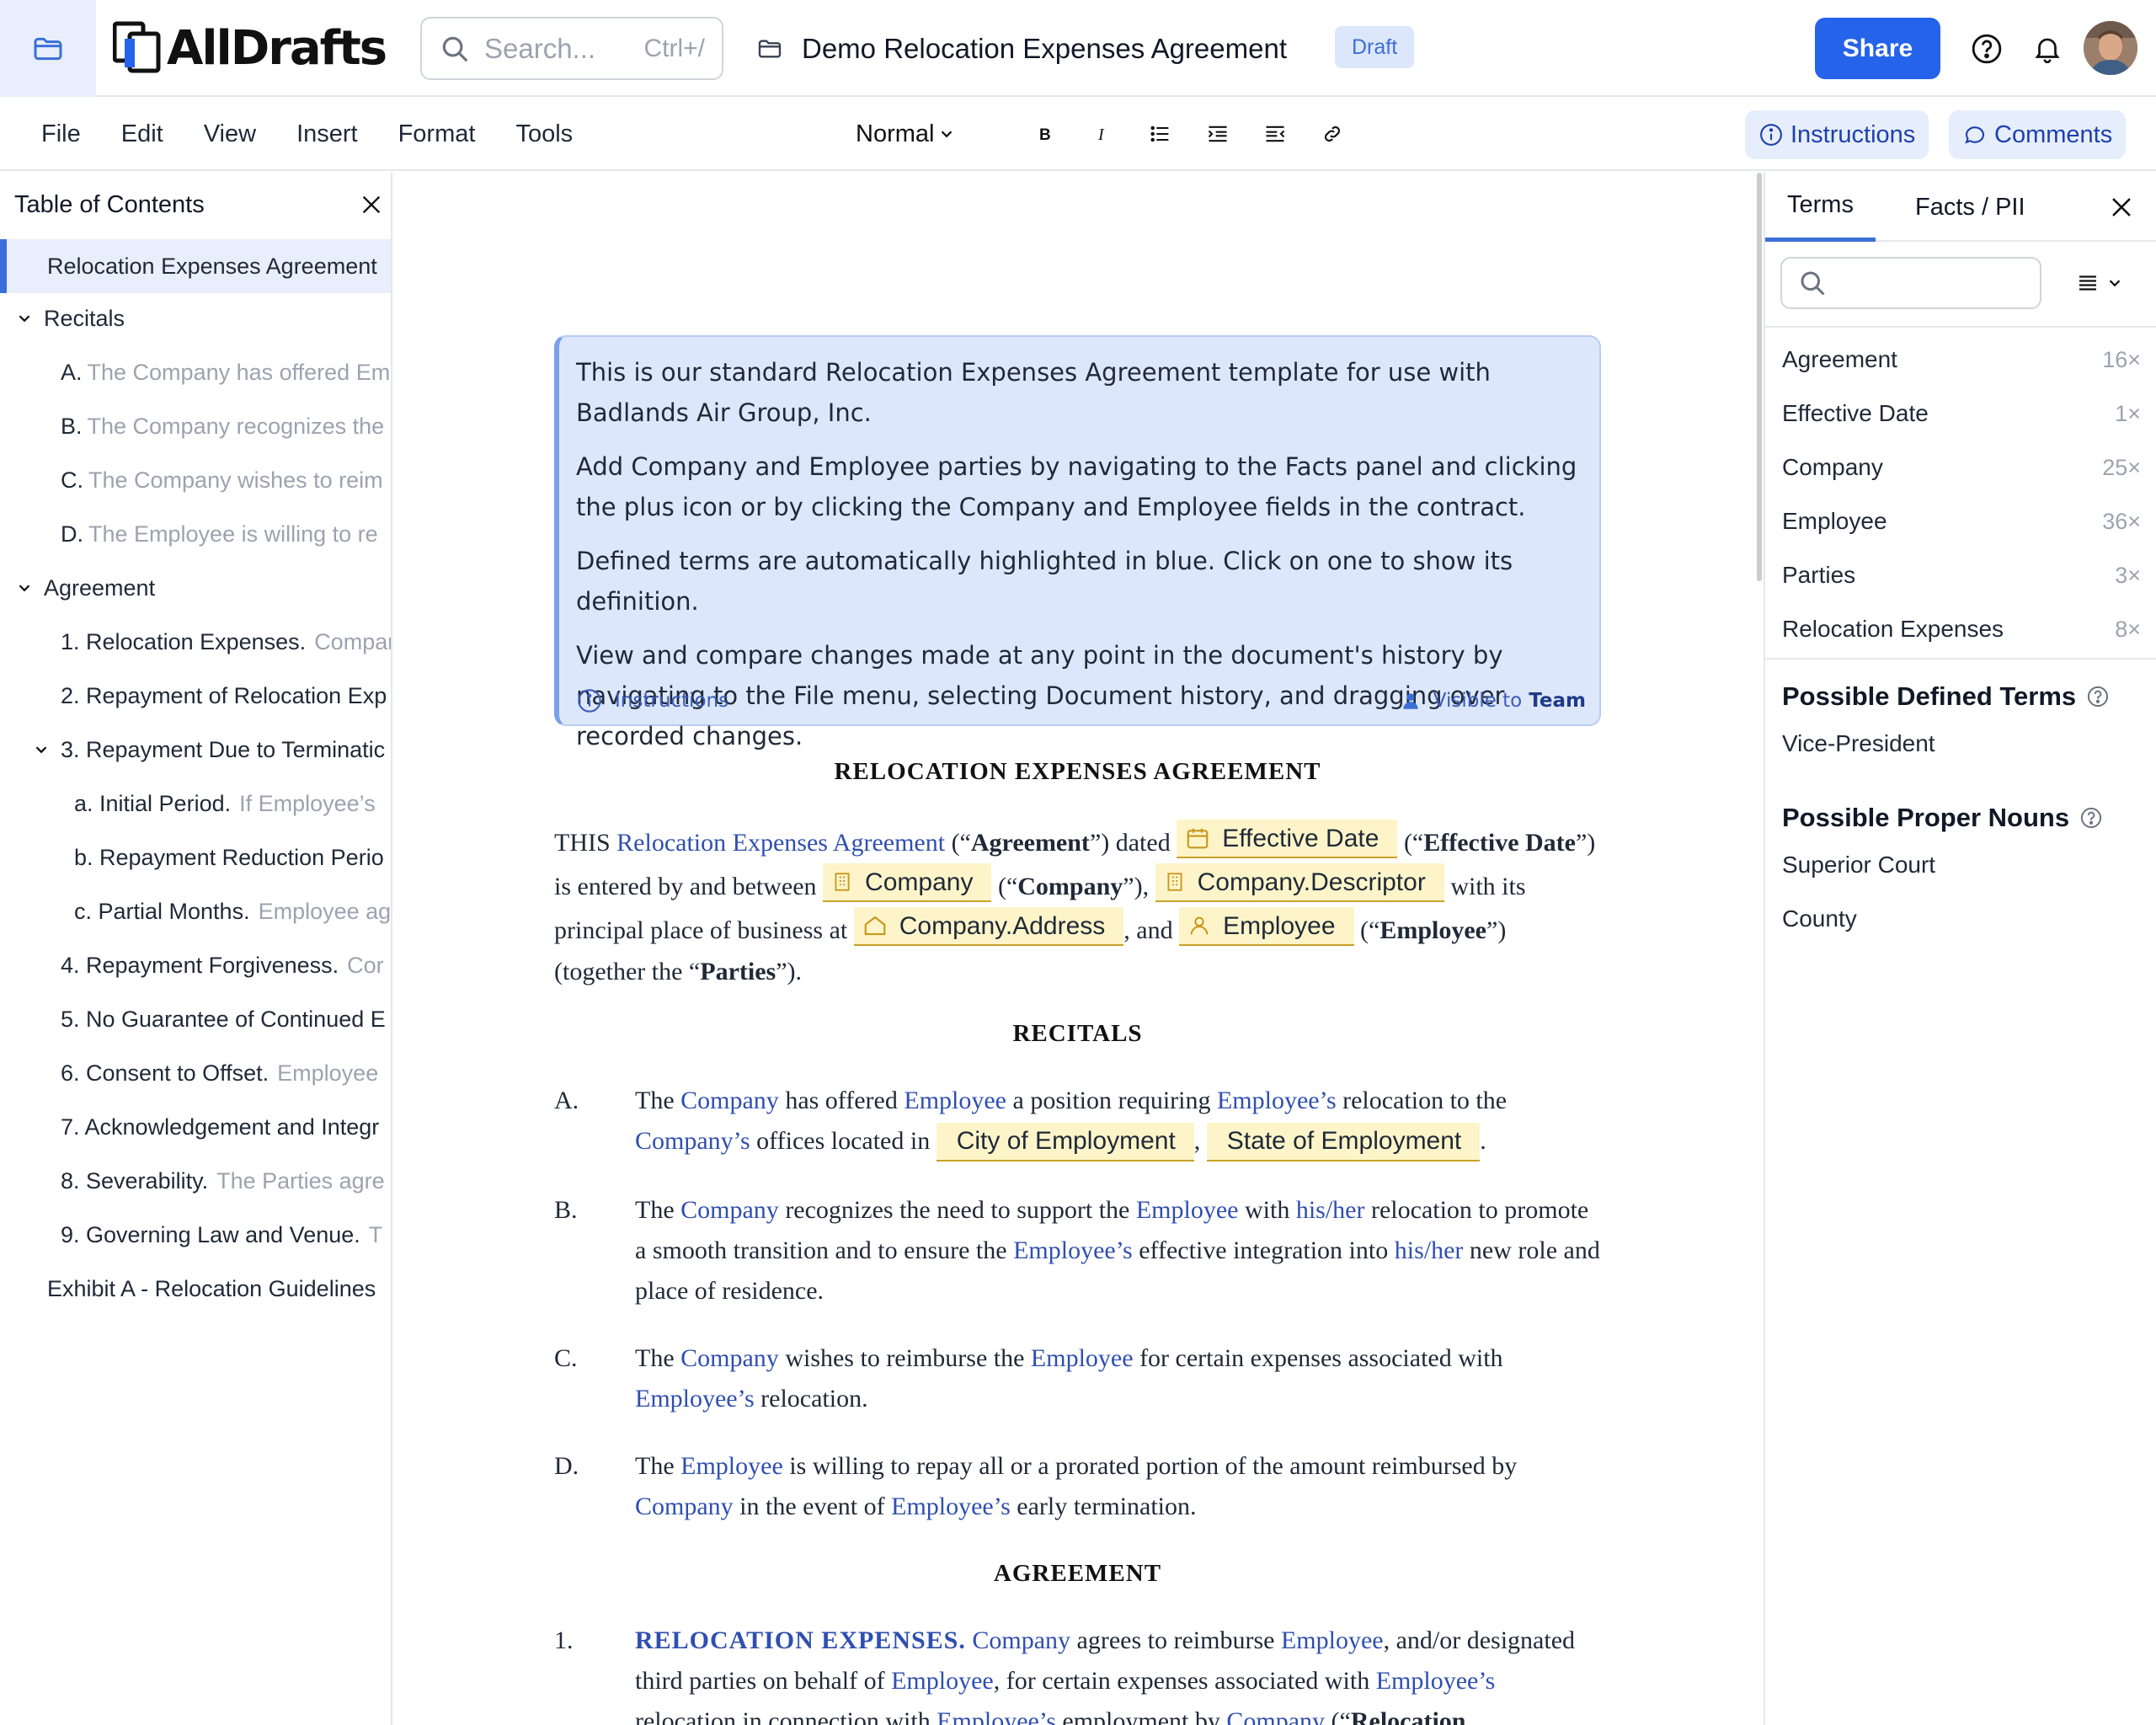 The width and height of the screenshot is (2156, 1725). Describe the element at coordinates (195, 1073) in the screenshot. I see `toc-item-section-6: 6. Consent to Offset. Employee` at that location.